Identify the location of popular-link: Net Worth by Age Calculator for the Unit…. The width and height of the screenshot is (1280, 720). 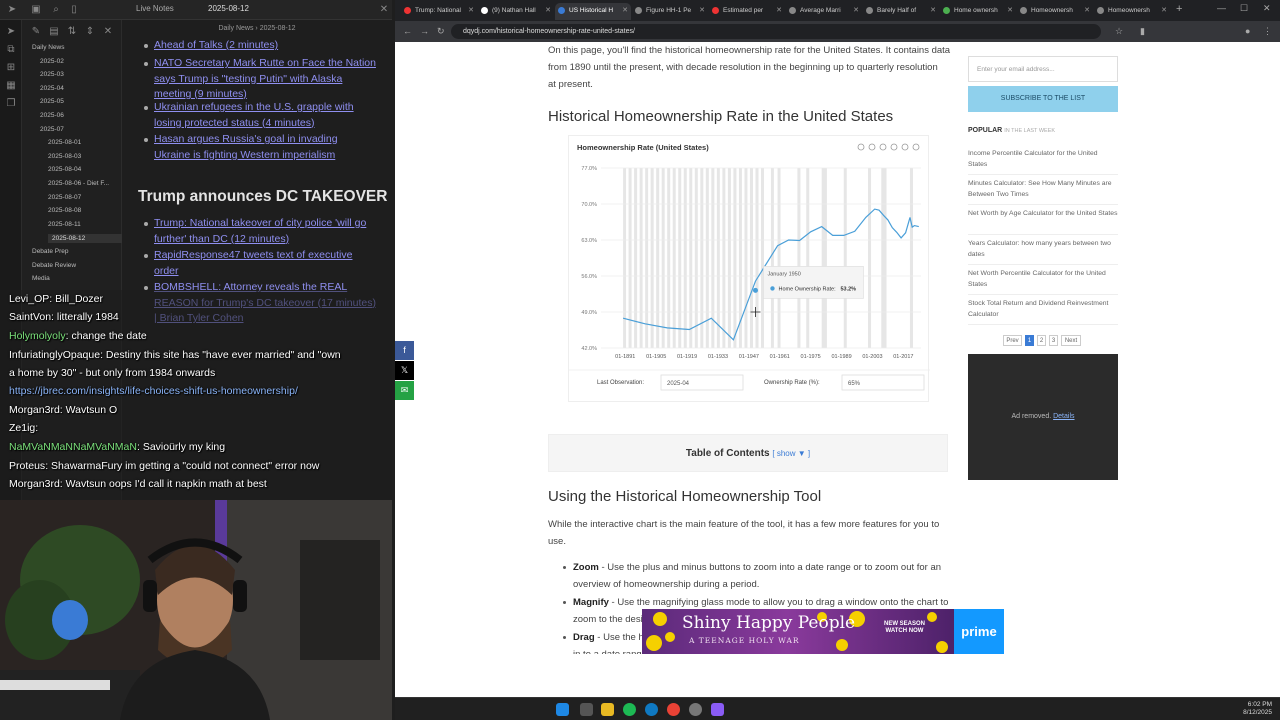
(1043, 213).